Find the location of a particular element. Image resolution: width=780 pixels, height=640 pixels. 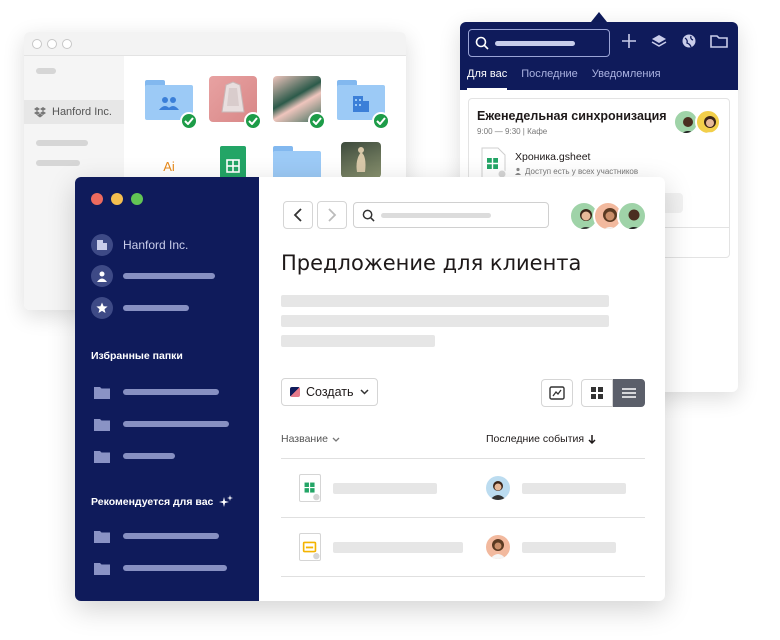

search-input is located at coordinates (451, 215).